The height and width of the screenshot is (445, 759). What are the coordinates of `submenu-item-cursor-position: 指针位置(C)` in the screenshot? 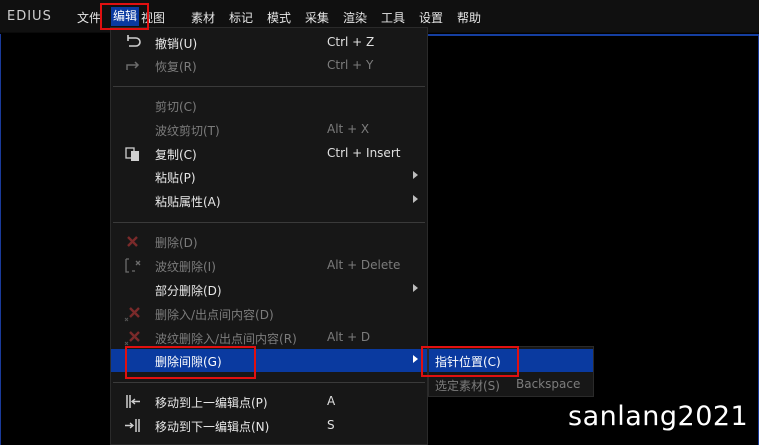 It's located at (511, 360).